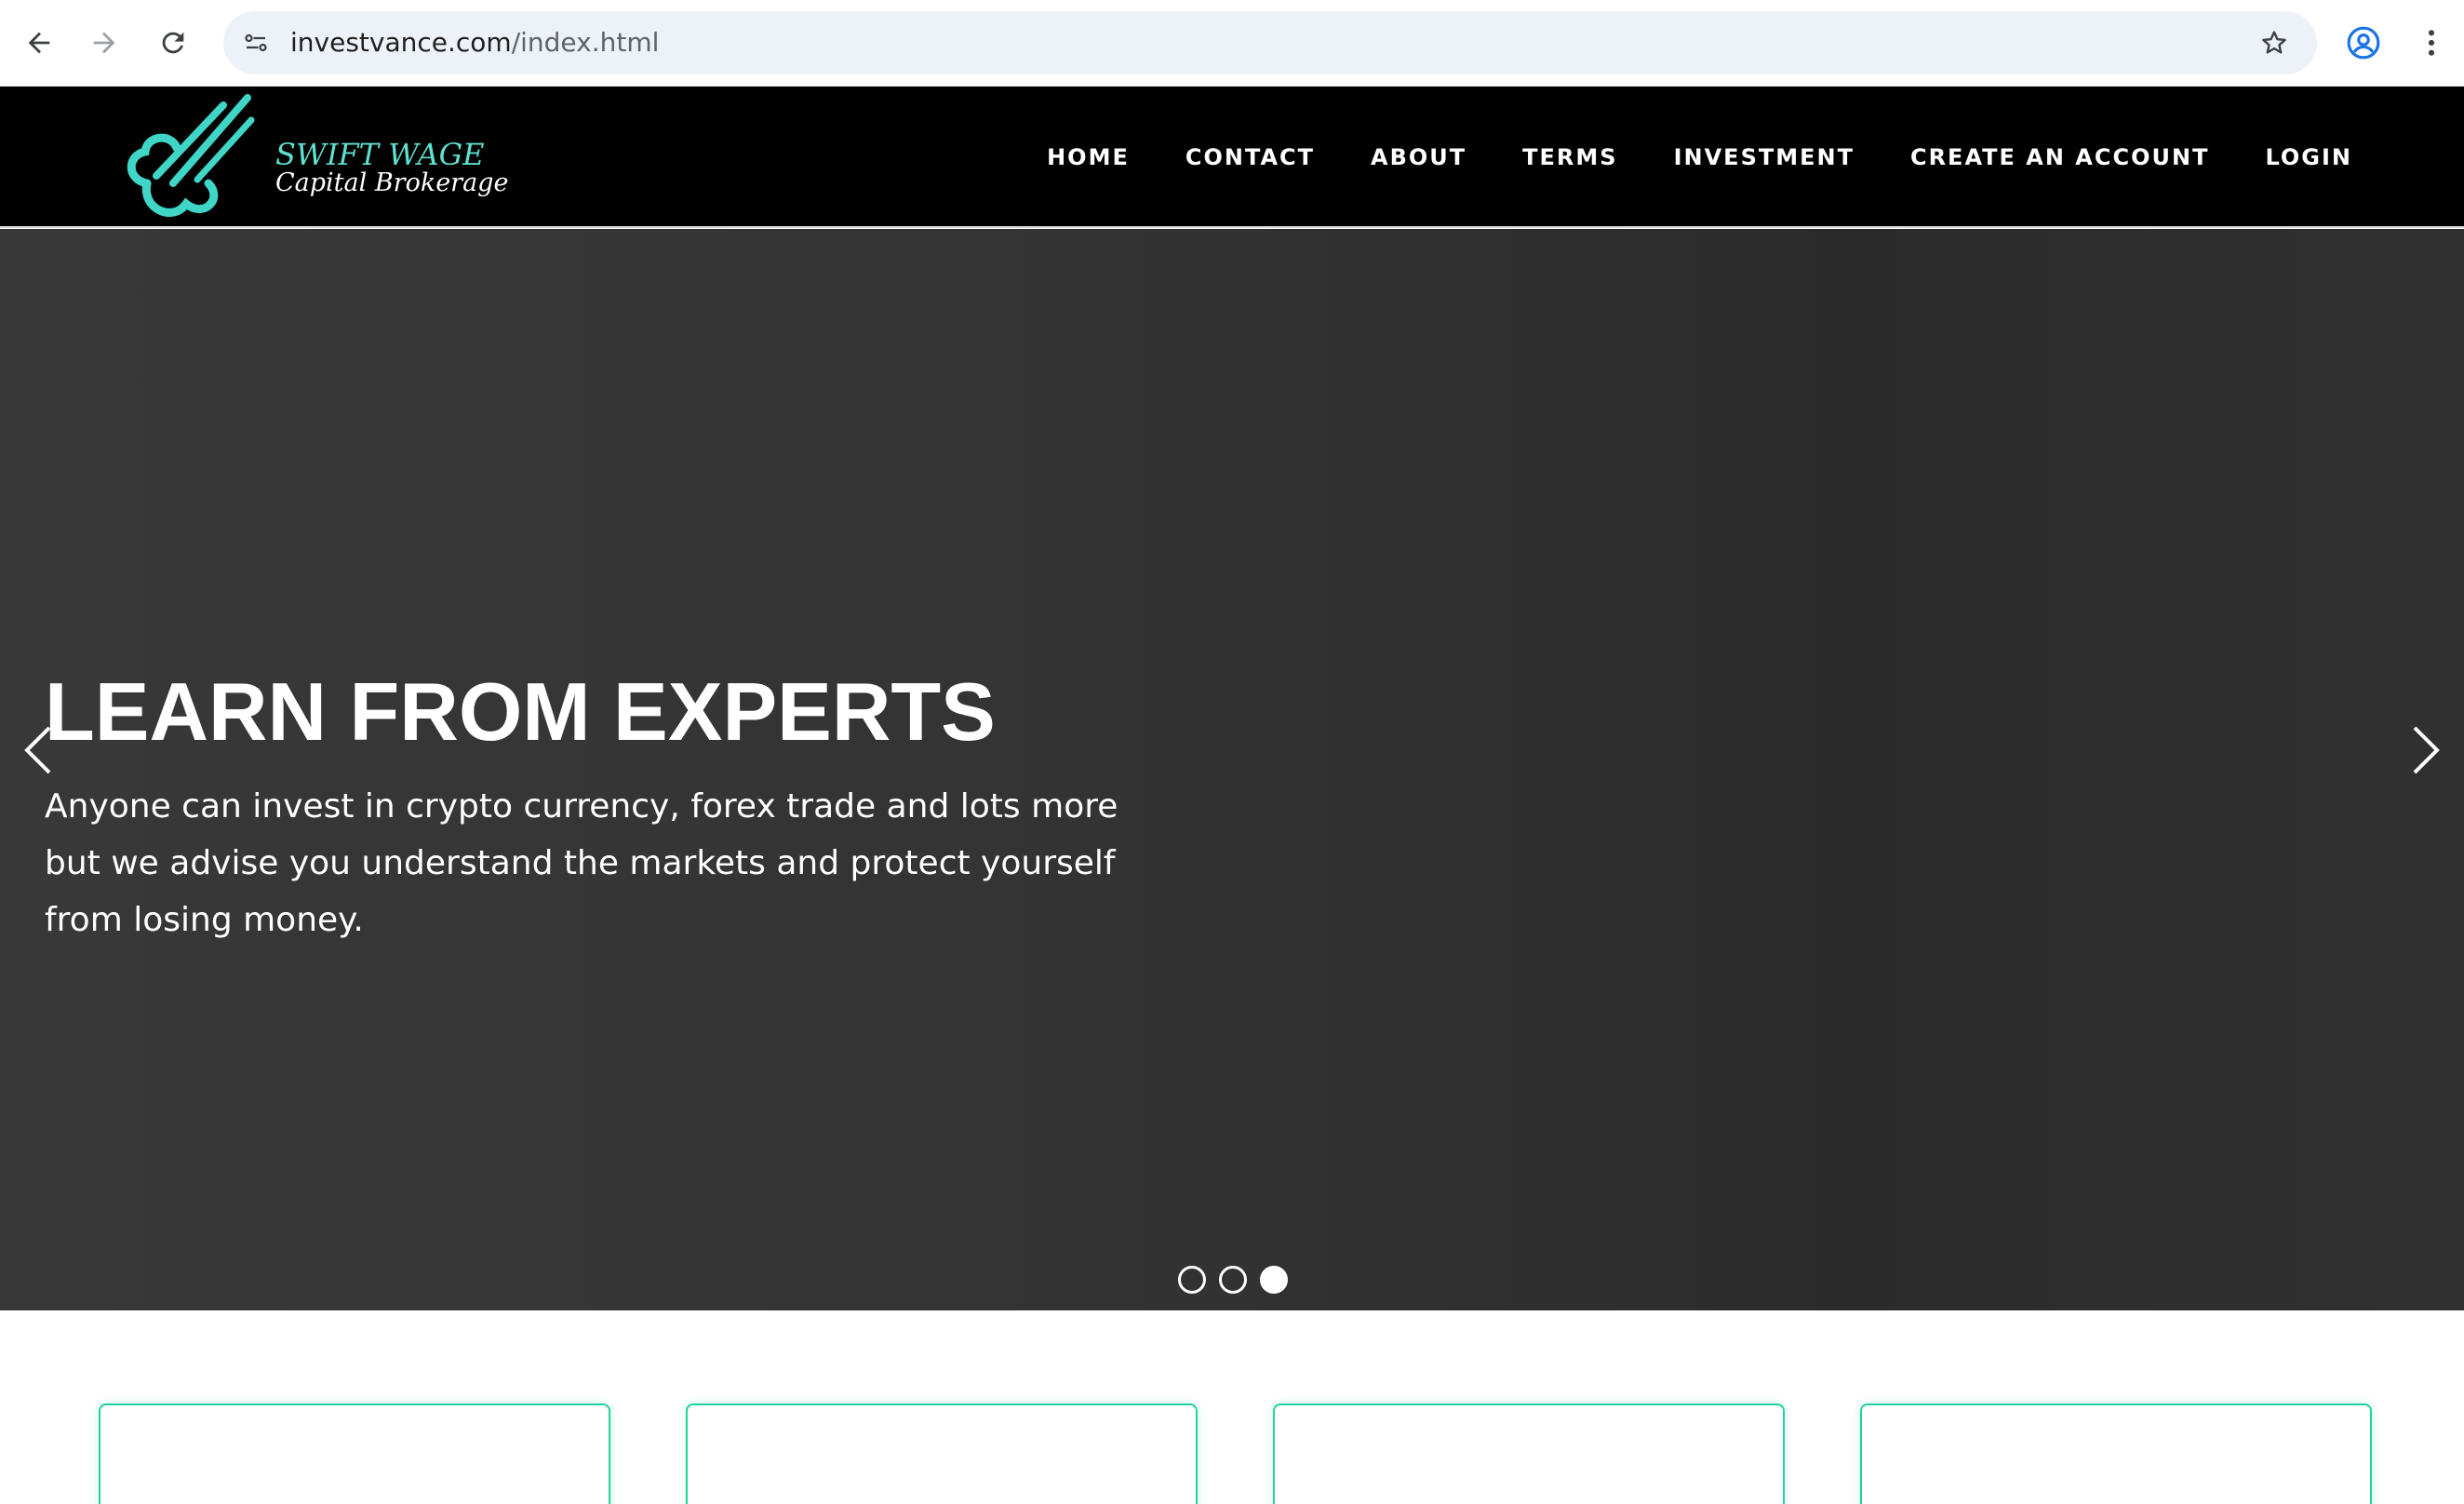  What do you see at coordinates (1569, 157) in the screenshot?
I see `nav-terms: TERMS` at bounding box center [1569, 157].